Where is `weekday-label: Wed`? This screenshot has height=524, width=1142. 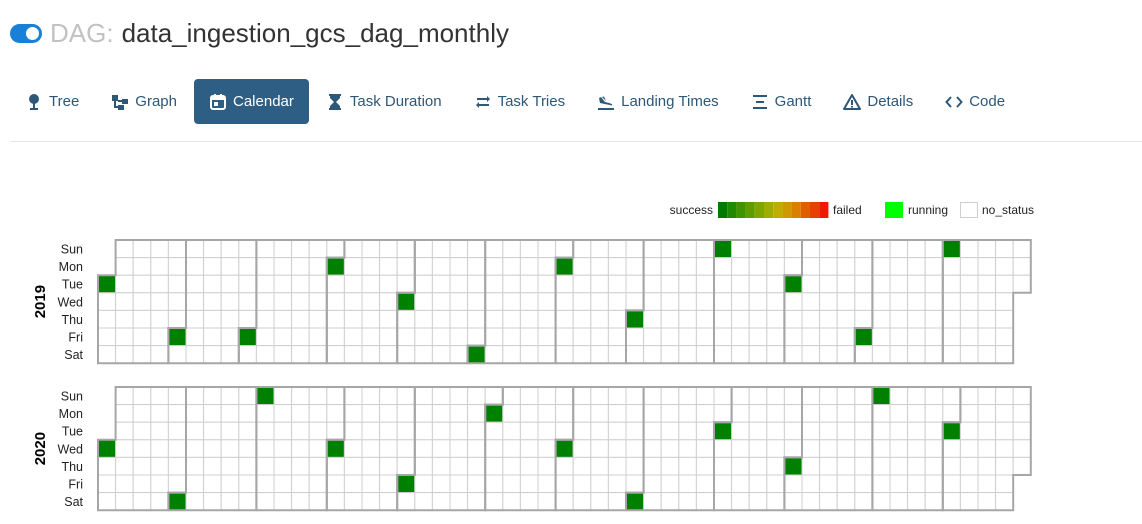
weekday-label: Wed is located at coordinates (71, 449).